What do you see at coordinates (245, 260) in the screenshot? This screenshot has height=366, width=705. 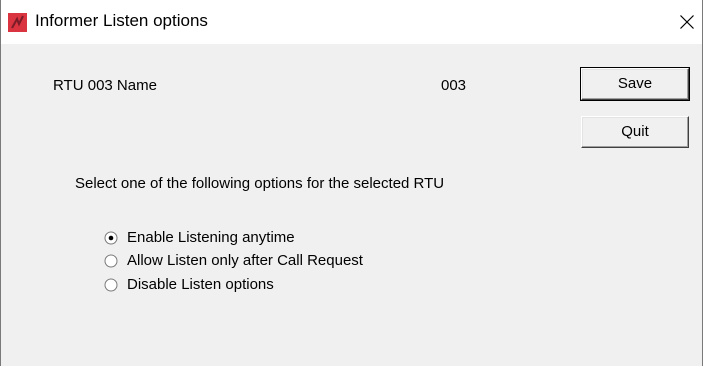 I see `radio-option-label: Allow Listen only after Call Request` at bounding box center [245, 260].